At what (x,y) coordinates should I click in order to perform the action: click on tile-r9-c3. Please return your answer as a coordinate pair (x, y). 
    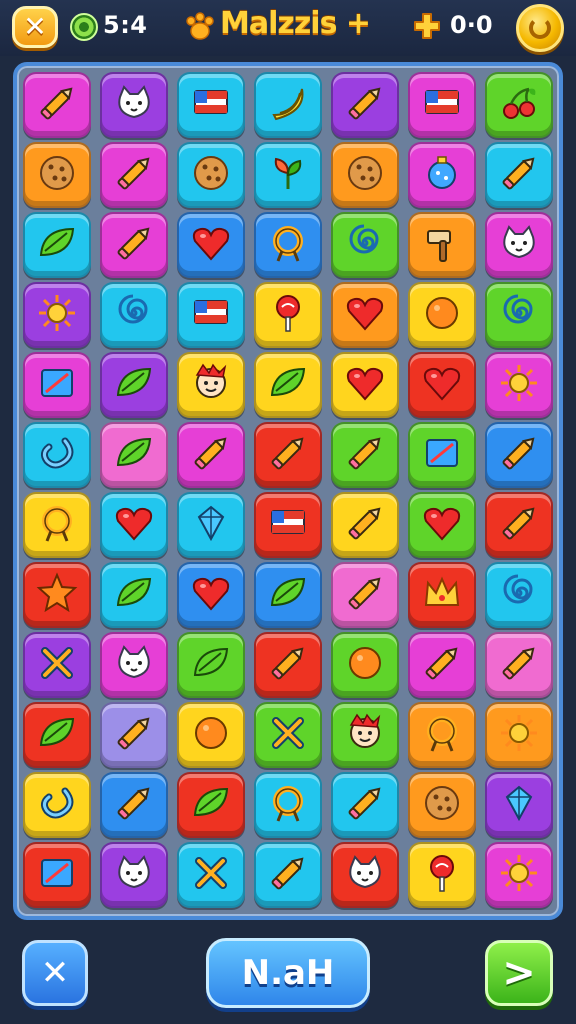
    Looking at the image, I should click on (211, 665).